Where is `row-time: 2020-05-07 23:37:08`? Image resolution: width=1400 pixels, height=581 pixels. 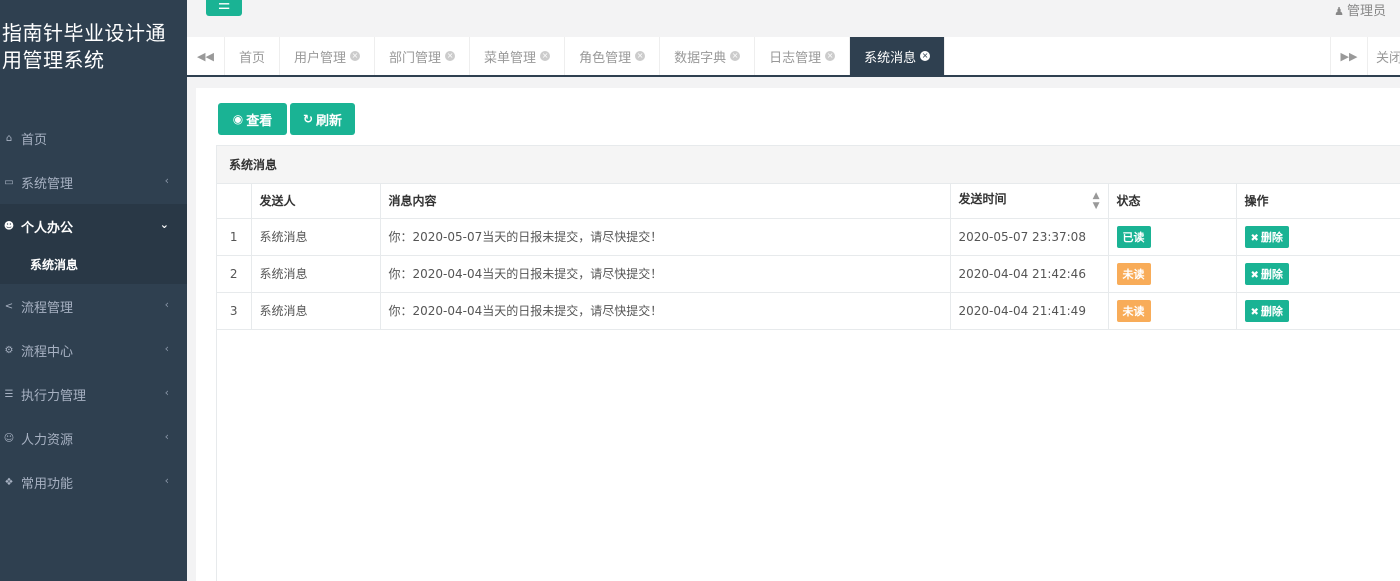 row-time: 2020-05-07 23:37:08 is located at coordinates (1029, 236).